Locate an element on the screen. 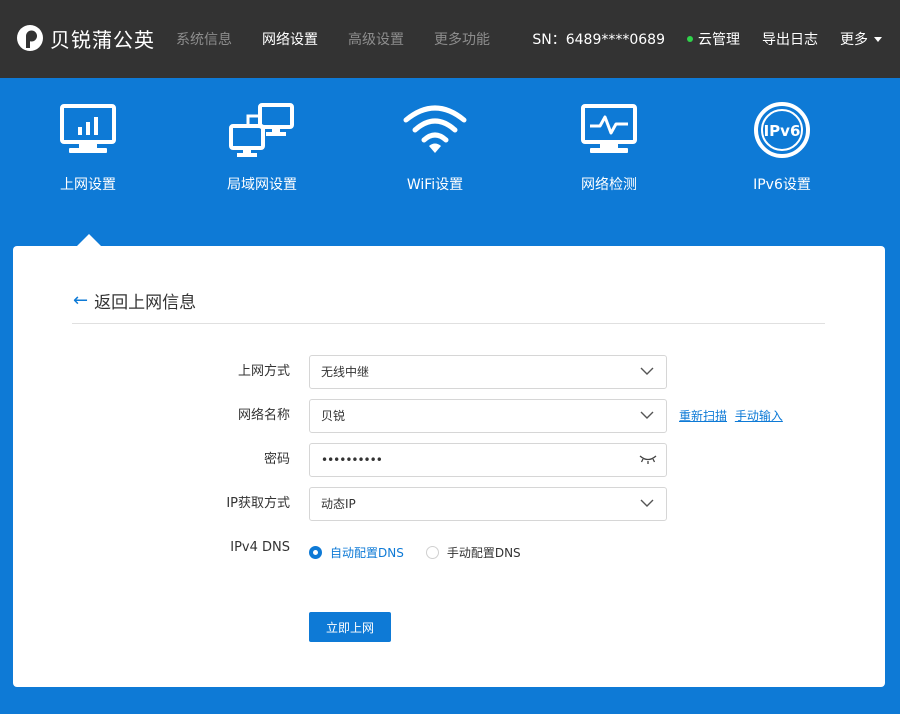  lan-computers-icon is located at coordinates (261, 130).